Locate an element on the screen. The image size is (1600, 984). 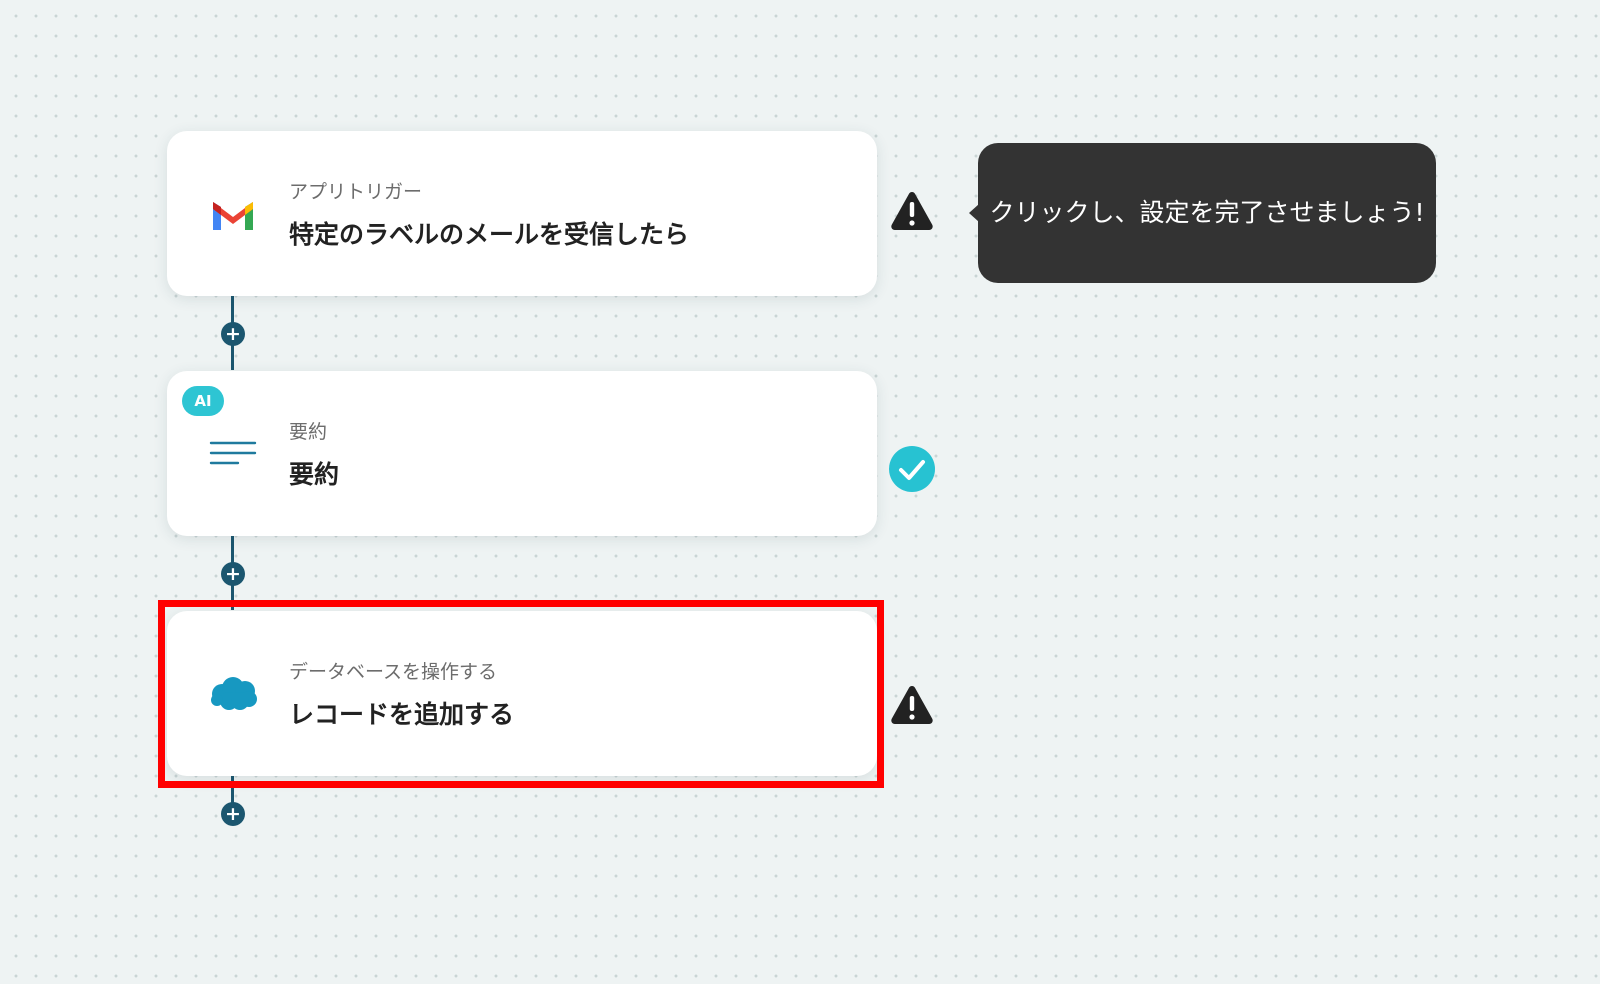
highlight-box is located at coordinates (521, 694).